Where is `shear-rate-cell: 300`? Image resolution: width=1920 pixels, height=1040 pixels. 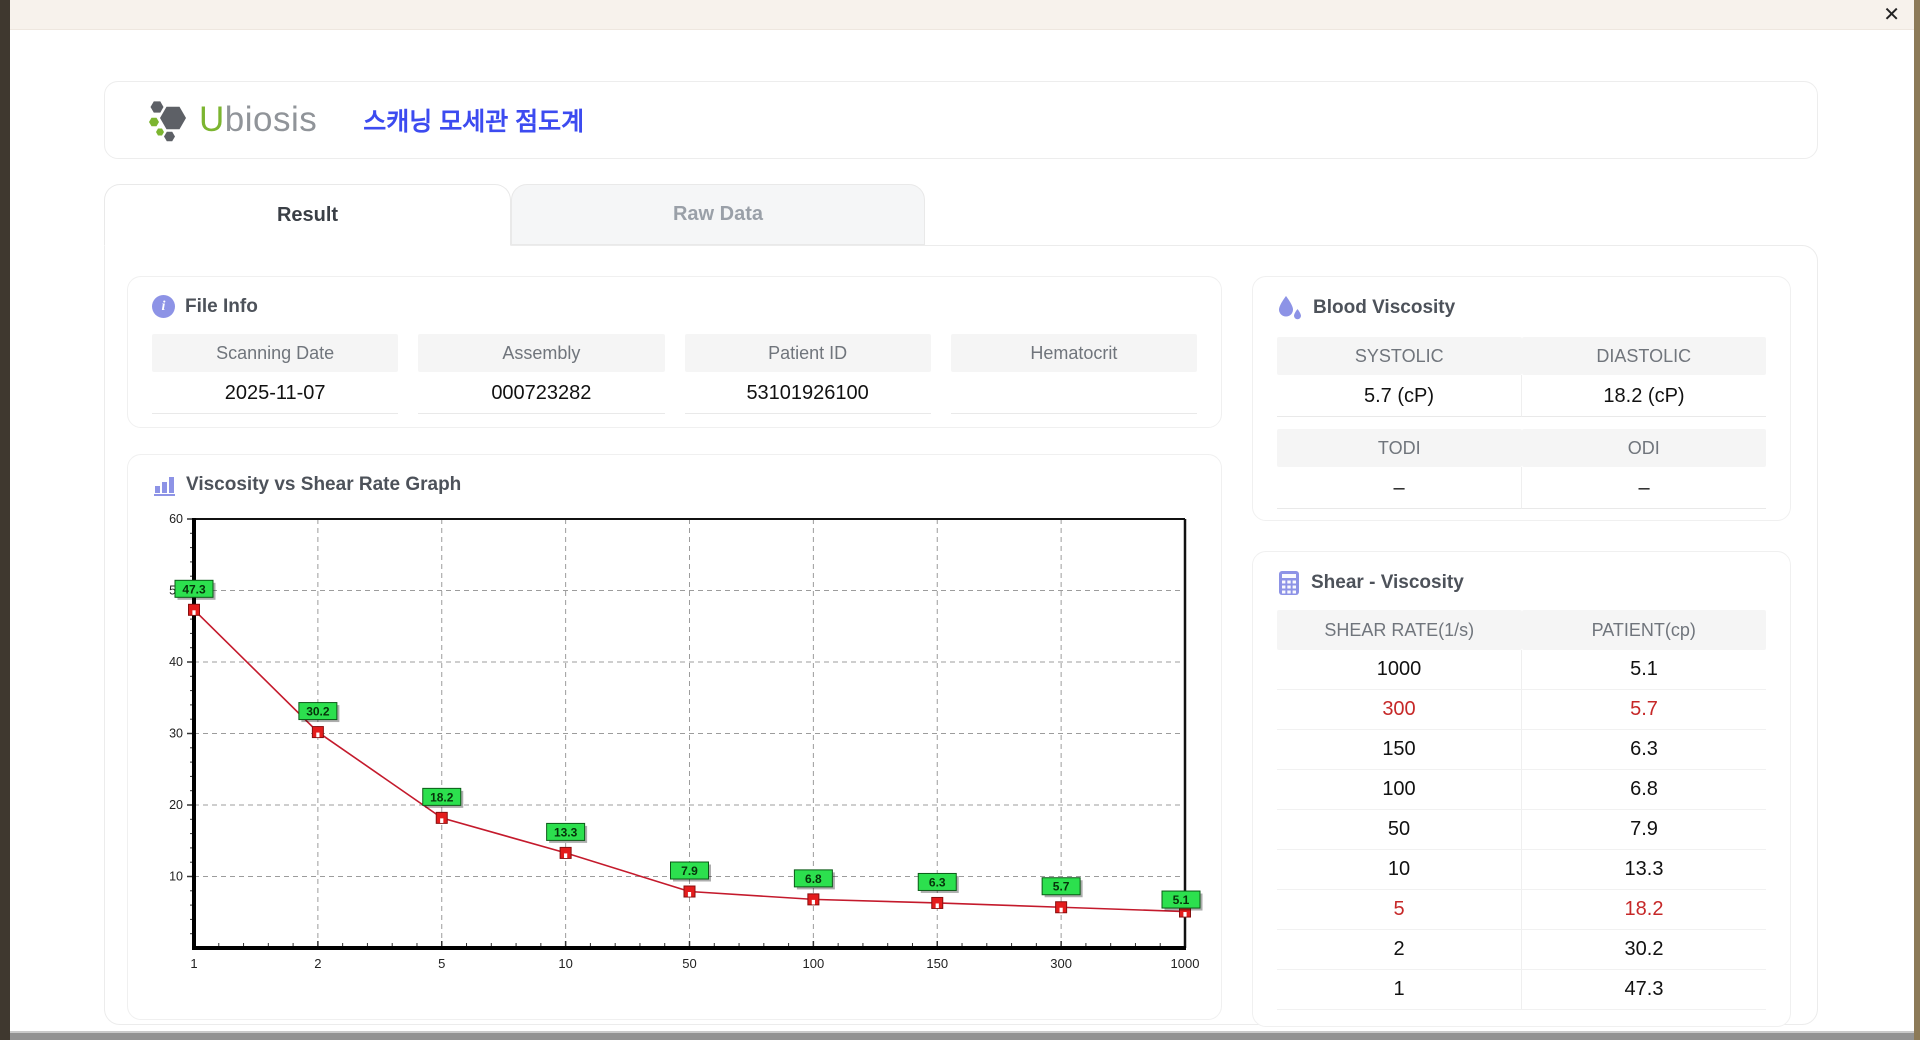 shear-rate-cell: 300 is located at coordinates (1399, 709).